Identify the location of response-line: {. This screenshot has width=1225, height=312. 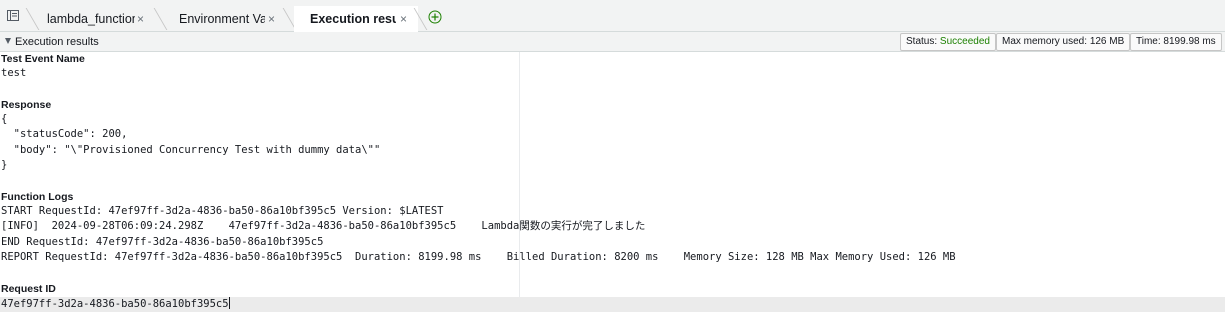
(4, 119).